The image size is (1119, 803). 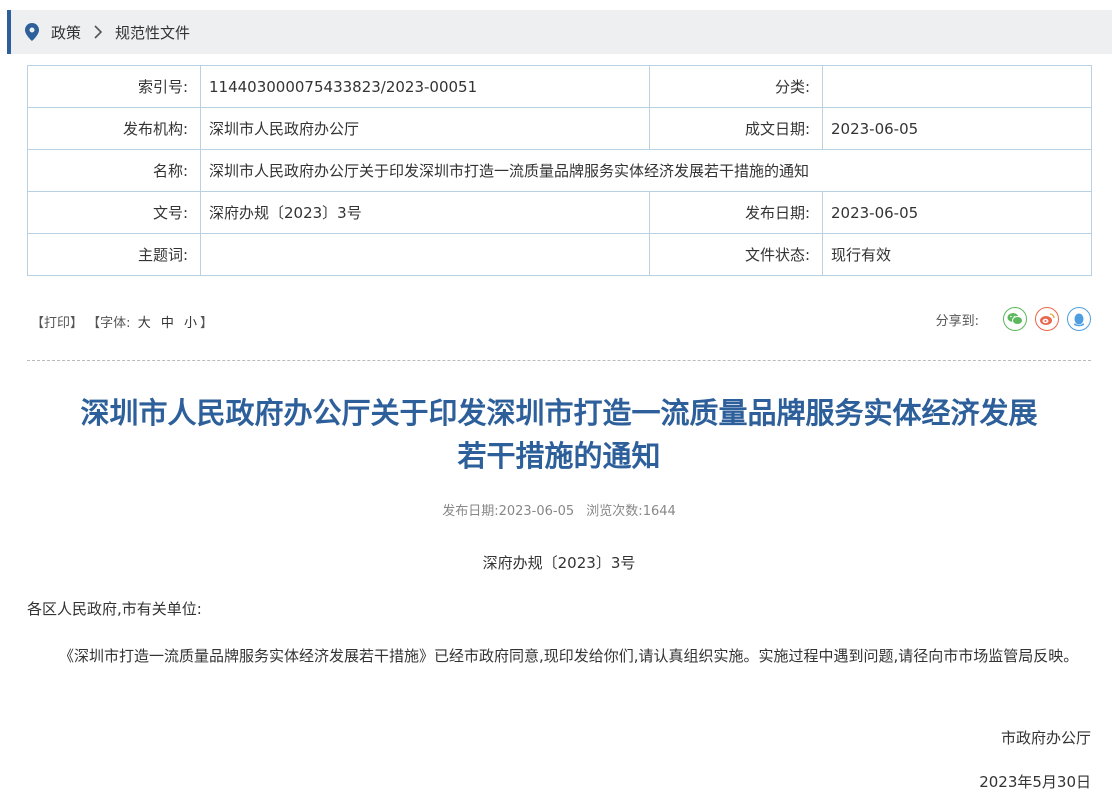 I want to click on written-date-label: 成文日期:, so click(x=736, y=128).